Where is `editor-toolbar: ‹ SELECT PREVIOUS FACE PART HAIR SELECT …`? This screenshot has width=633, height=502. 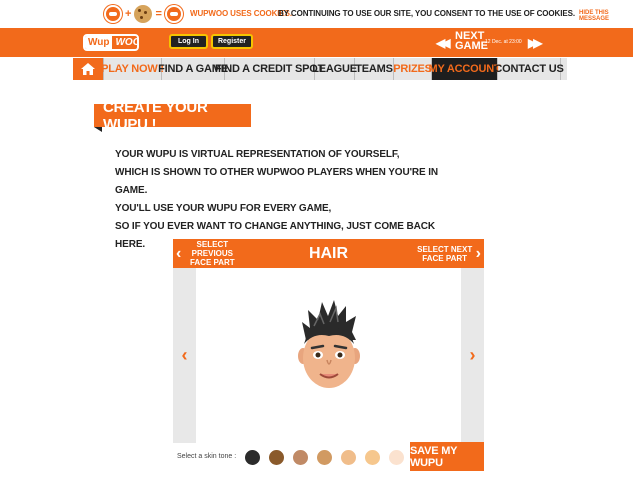 editor-toolbar: ‹ SELECT PREVIOUS FACE PART HAIR SELECT … is located at coordinates (328, 253).